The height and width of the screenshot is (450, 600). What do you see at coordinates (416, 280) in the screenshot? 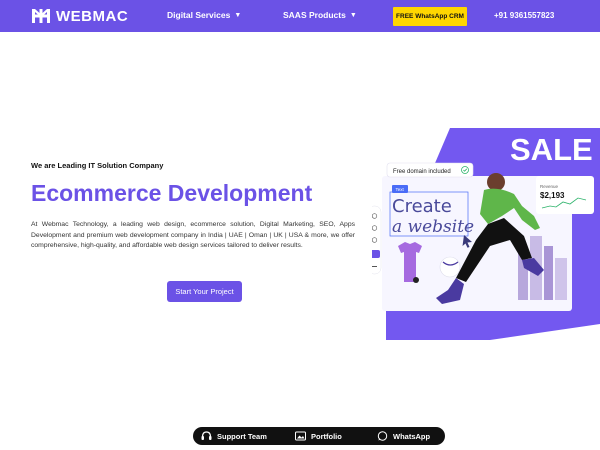
I see `add-to-cart-icon` at bounding box center [416, 280].